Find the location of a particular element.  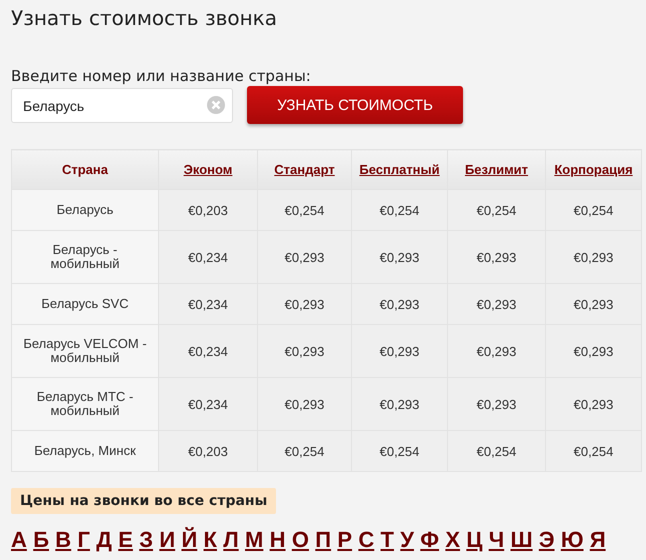

letter-link: Х is located at coordinates (452, 540).